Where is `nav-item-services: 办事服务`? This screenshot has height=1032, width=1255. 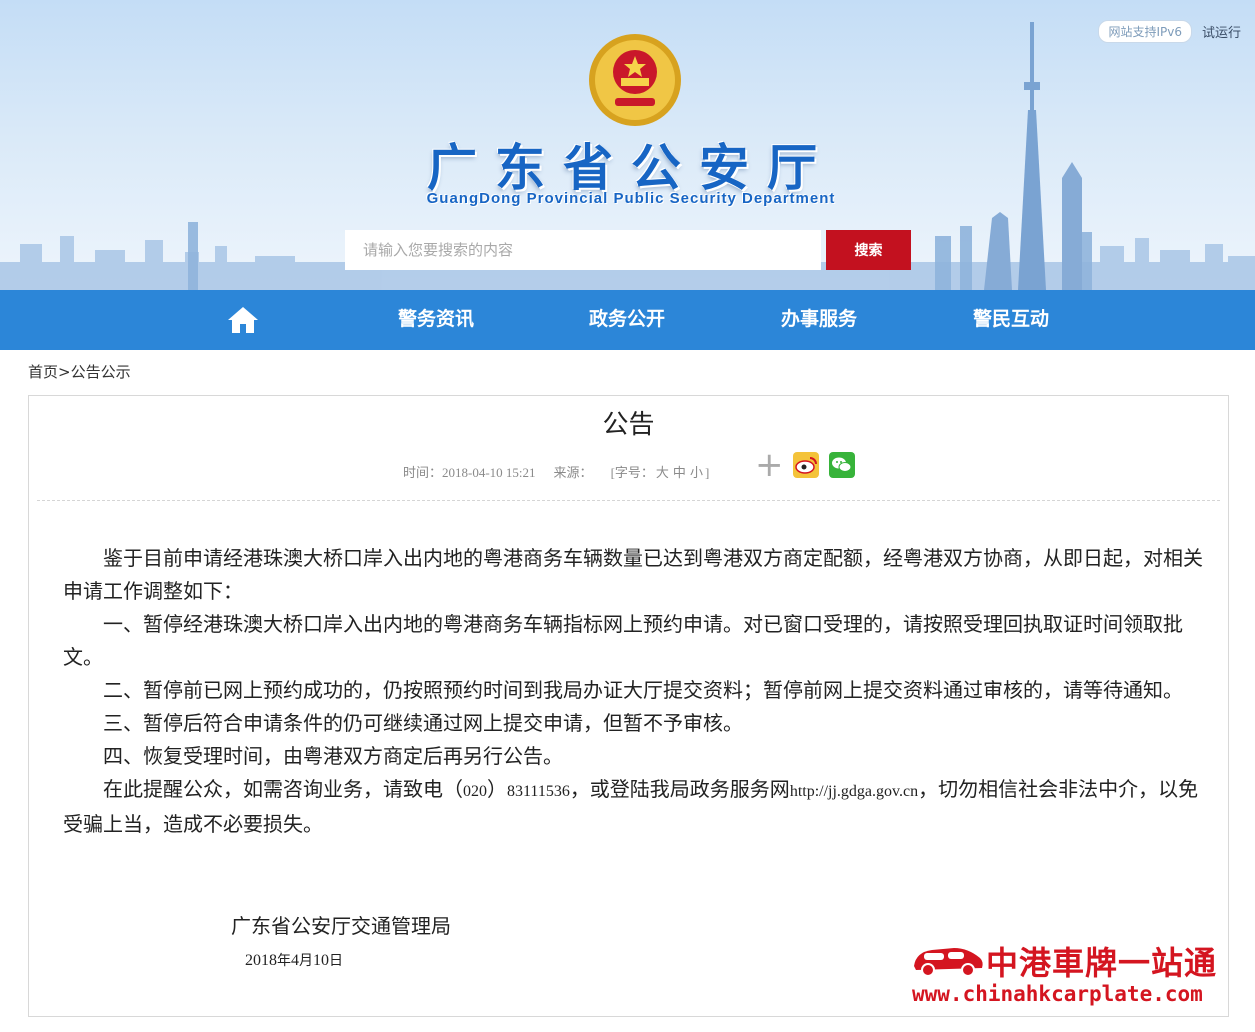 nav-item-services: 办事服务 is located at coordinates (819, 320).